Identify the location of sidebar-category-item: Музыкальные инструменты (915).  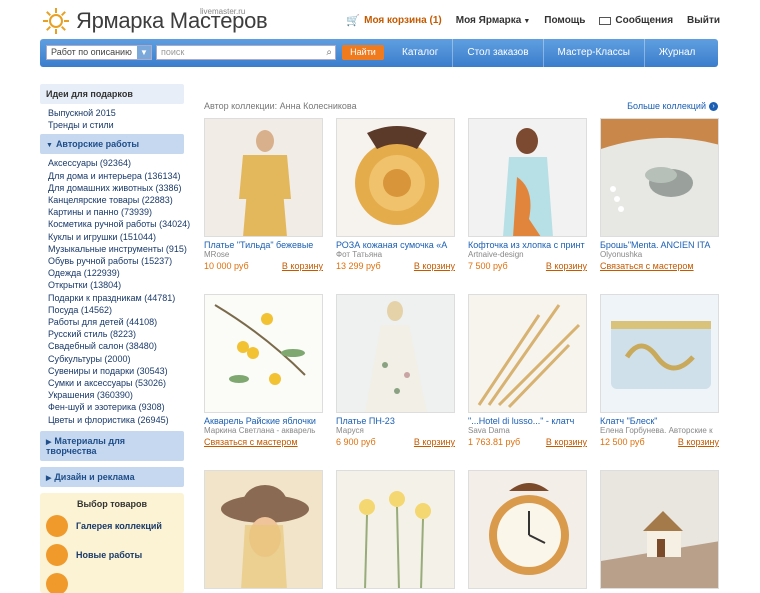
(117, 249).